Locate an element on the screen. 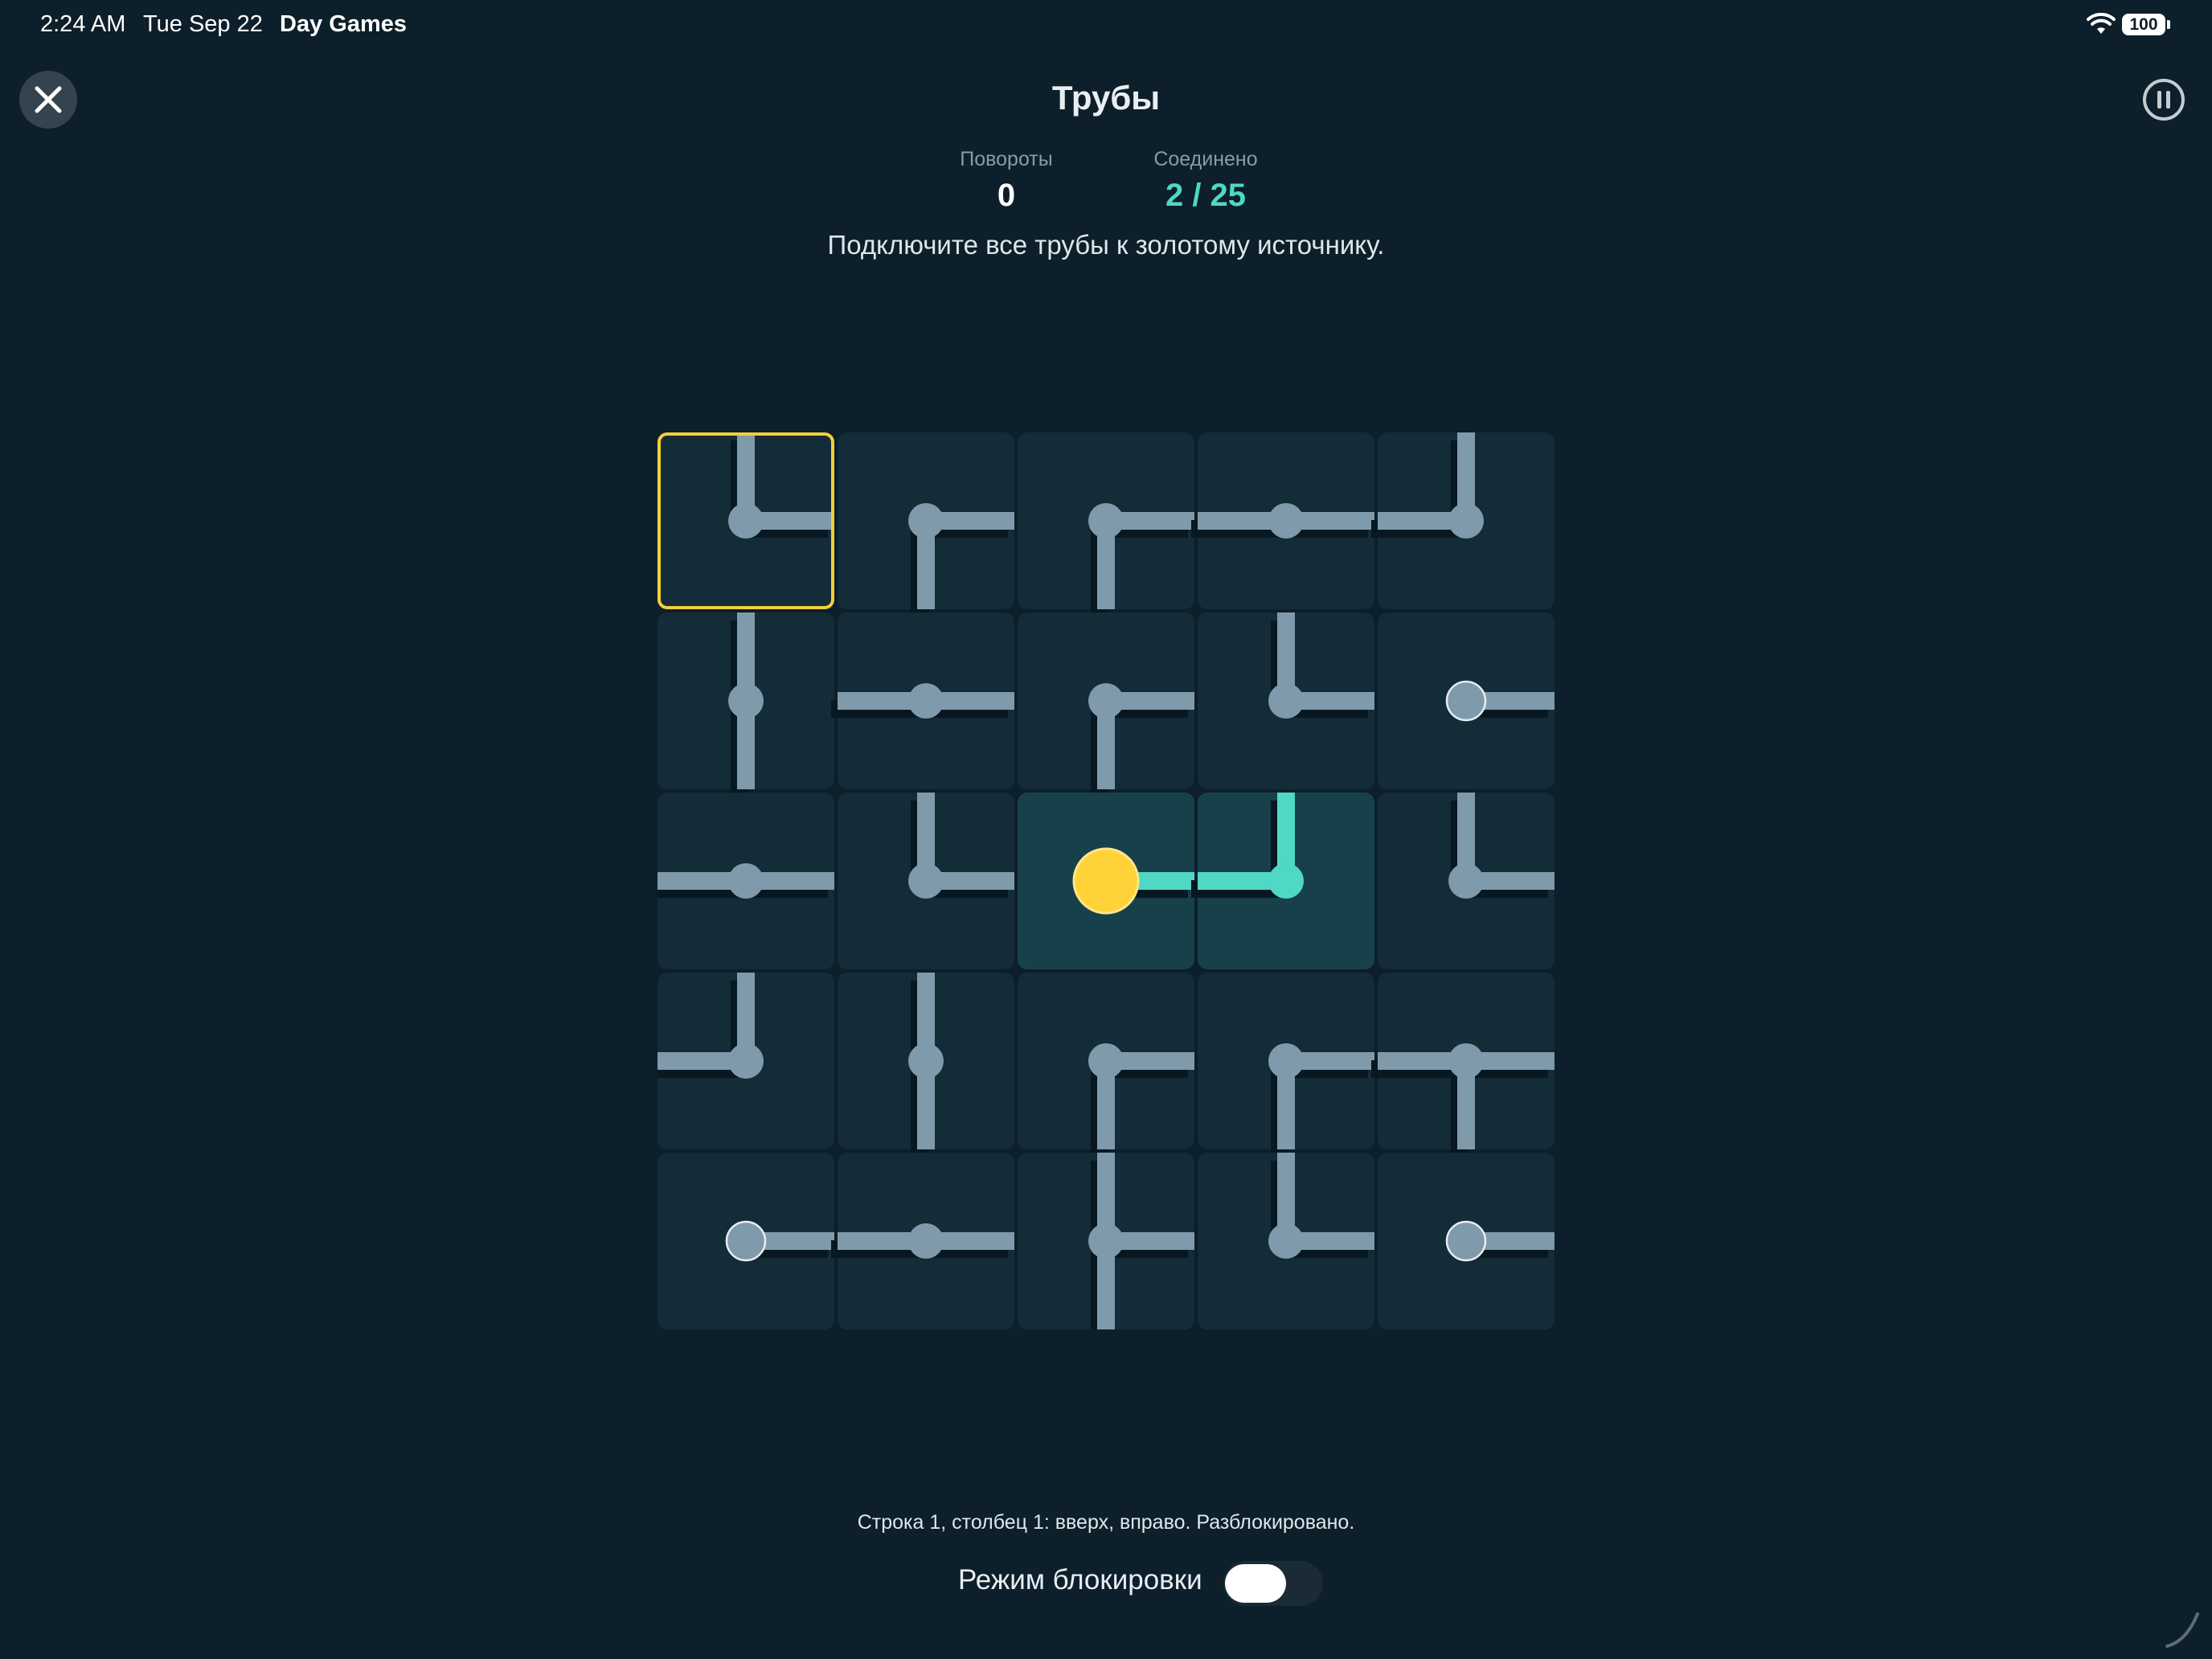 This screenshot has width=2212, height=1659. wifi-icon is located at coordinates (2101, 23).